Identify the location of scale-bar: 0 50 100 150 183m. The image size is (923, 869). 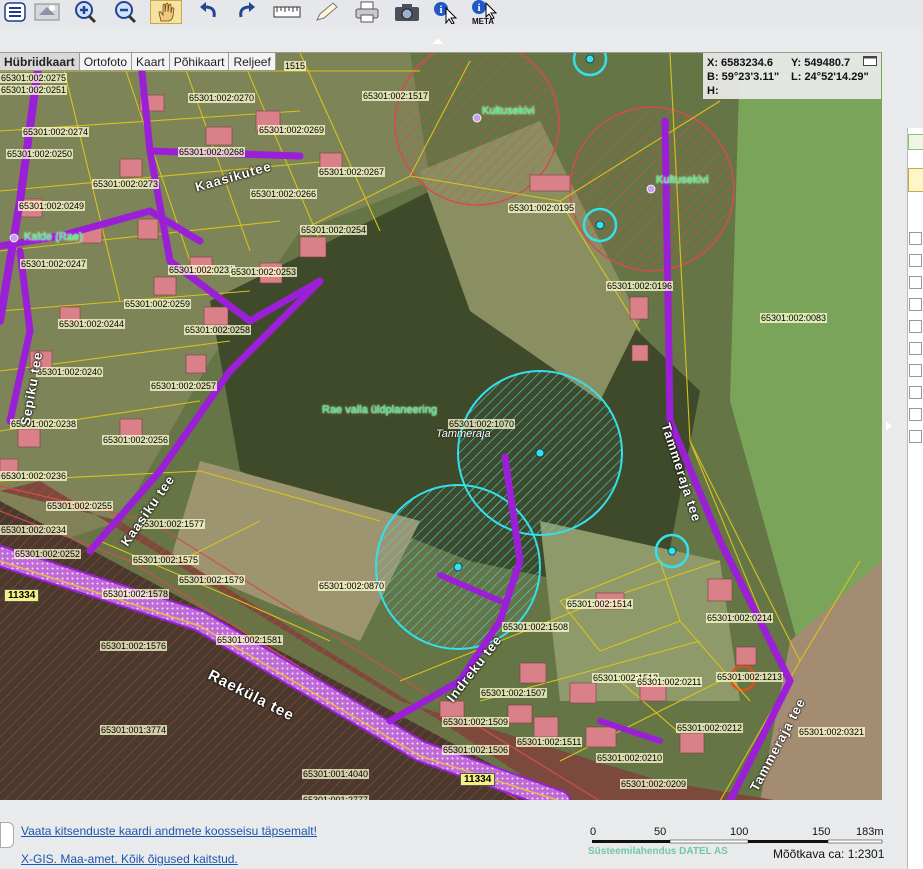
(737, 836).